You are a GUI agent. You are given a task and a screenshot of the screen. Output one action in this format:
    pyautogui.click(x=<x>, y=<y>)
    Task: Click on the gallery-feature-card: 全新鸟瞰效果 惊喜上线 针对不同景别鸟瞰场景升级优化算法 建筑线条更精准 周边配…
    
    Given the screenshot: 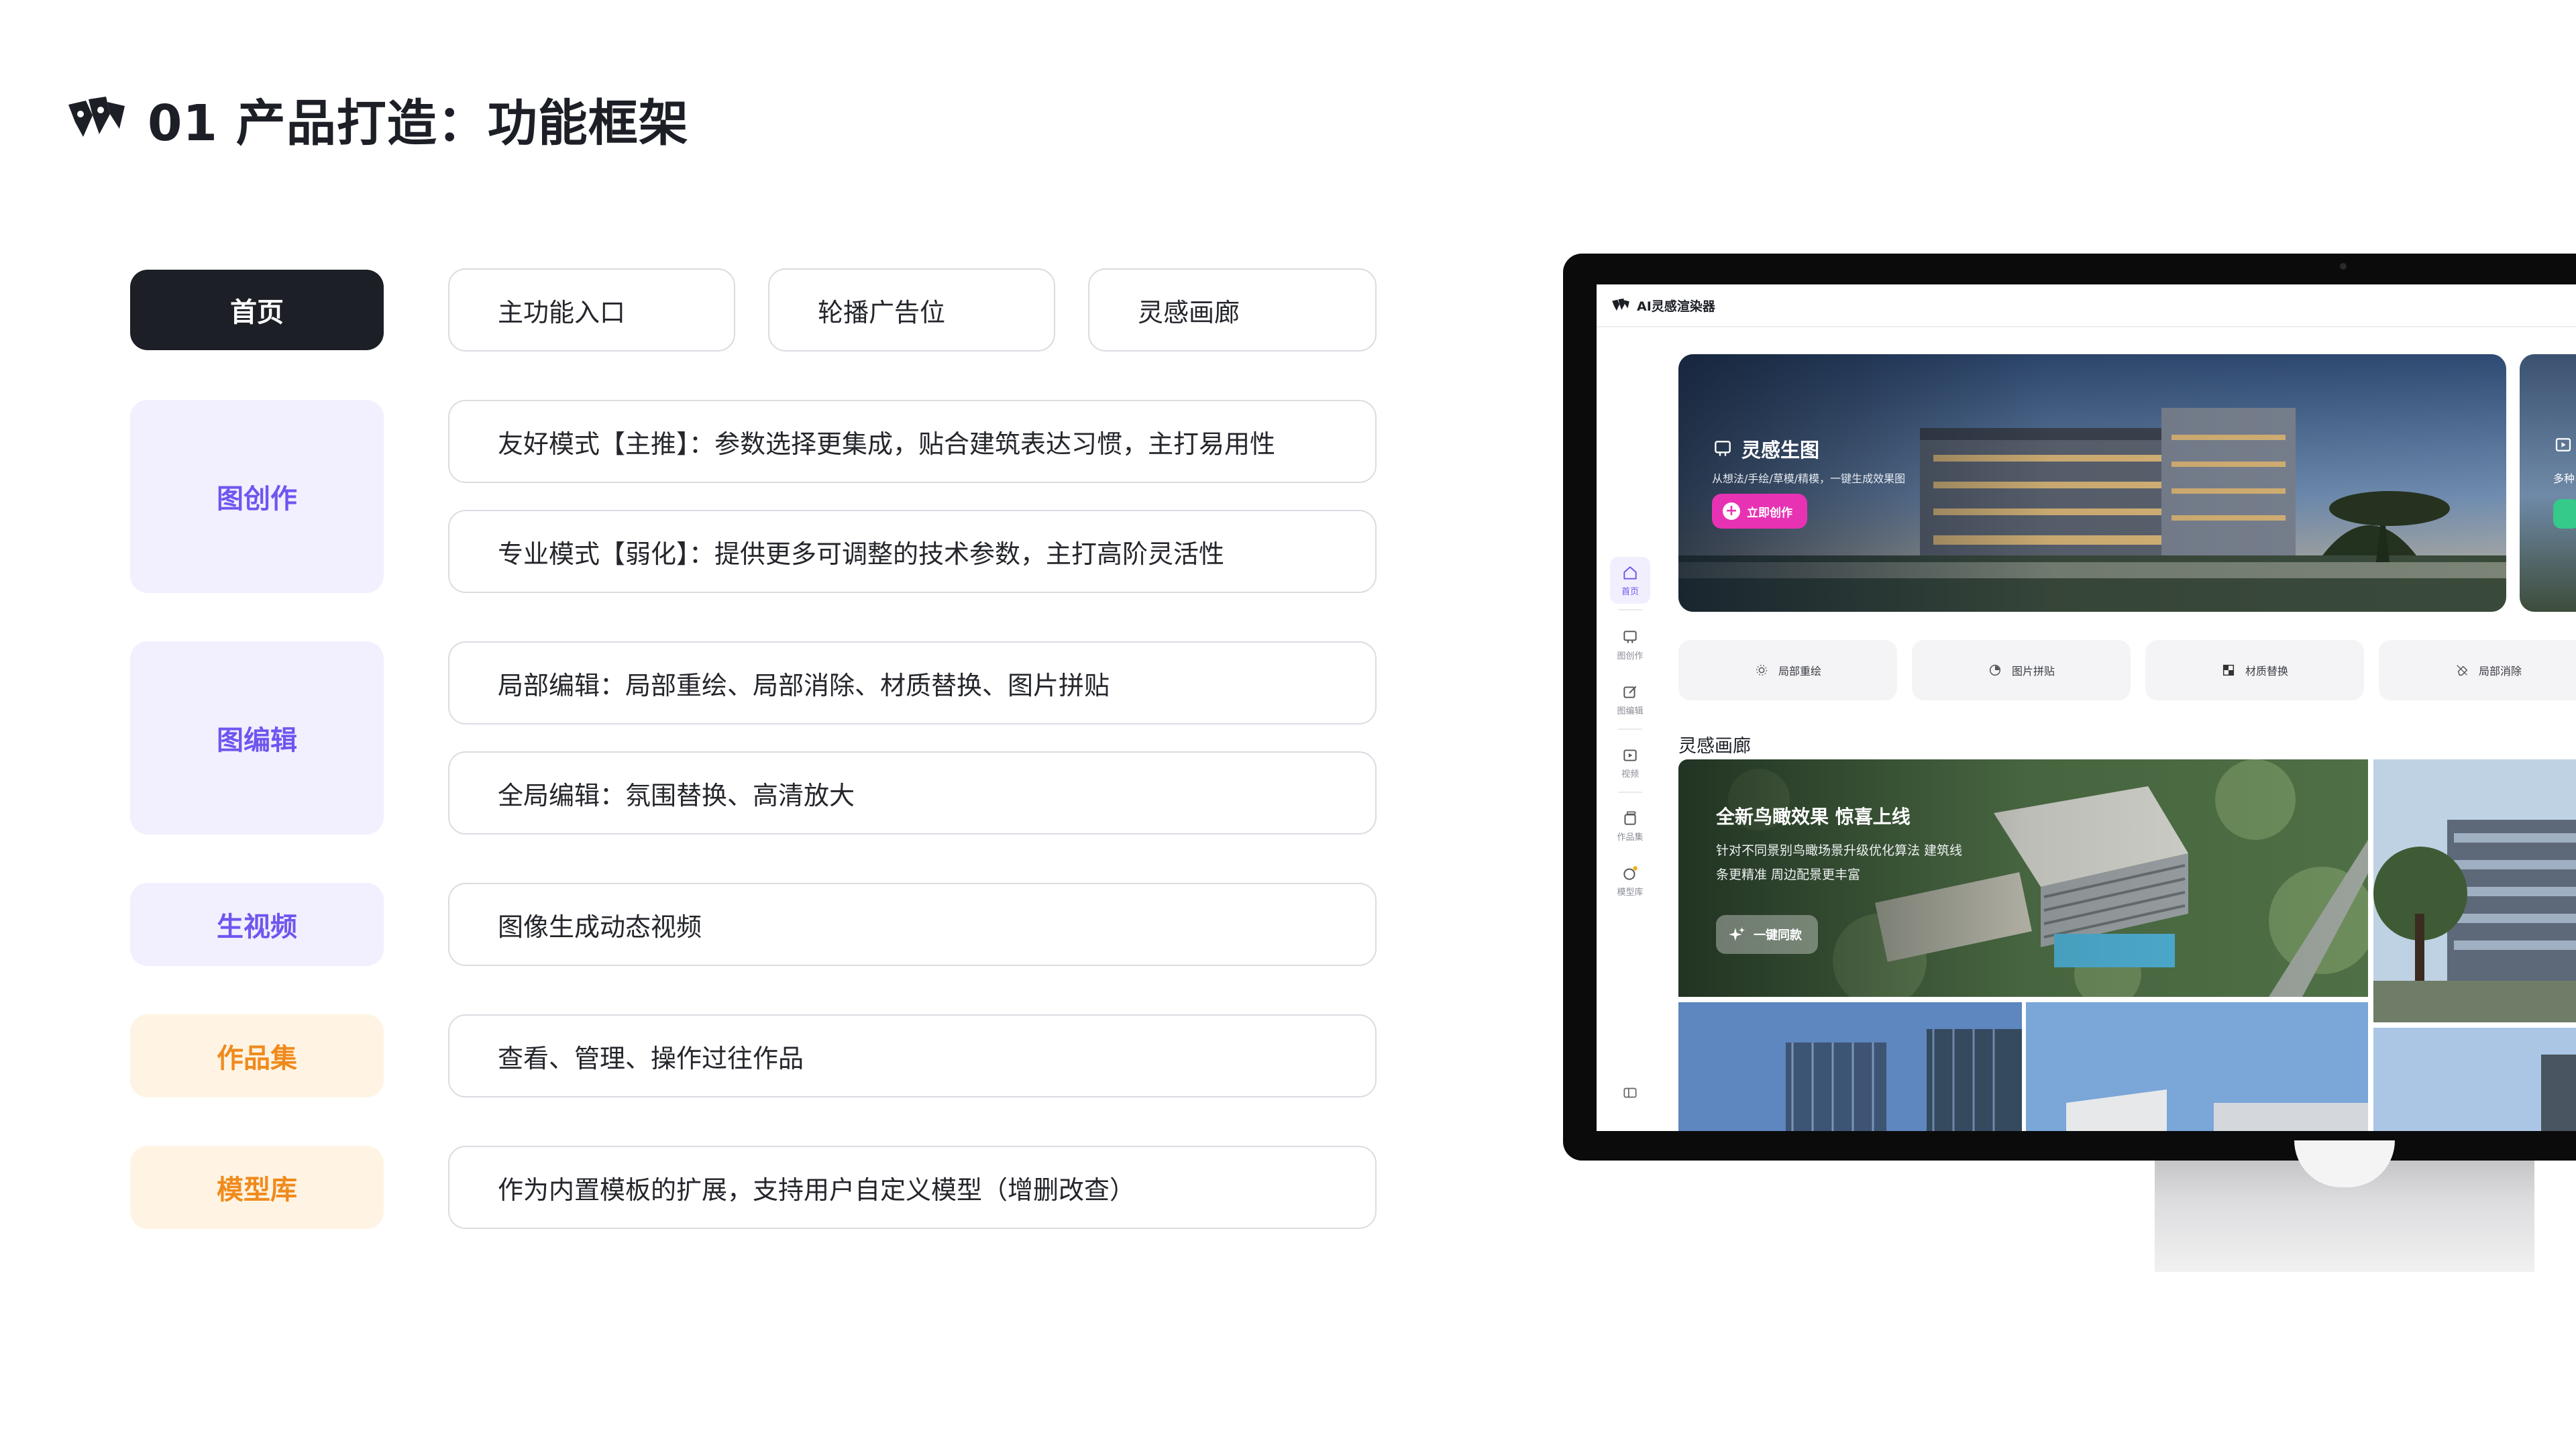 What is the action you would take?
    pyautogui.click(x=2023, y=878)
    